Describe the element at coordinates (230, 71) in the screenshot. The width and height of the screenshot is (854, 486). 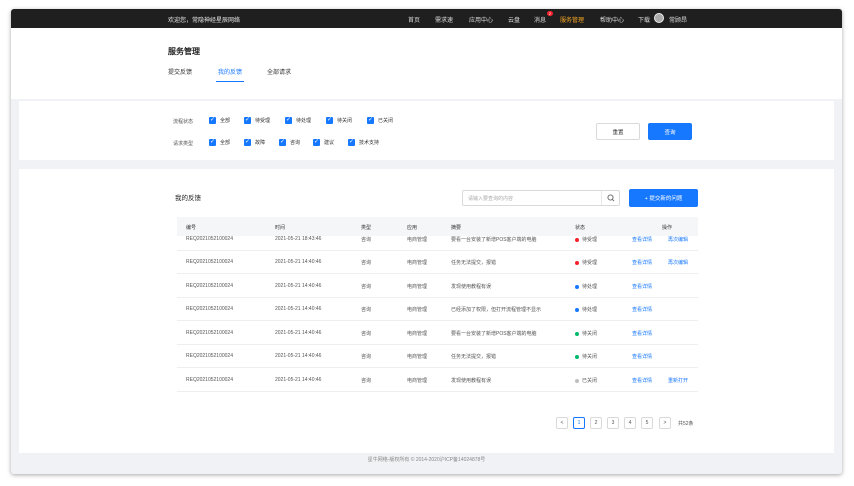
I see `tab-my-feedback: 我的反馈` at that location.